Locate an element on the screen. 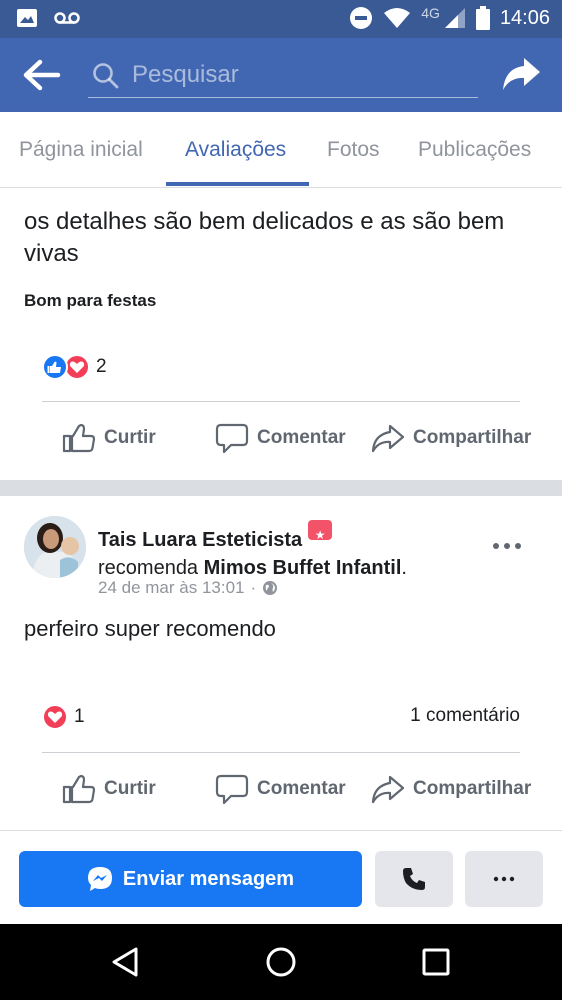  more-options-button is located at coordinates (504, 879).